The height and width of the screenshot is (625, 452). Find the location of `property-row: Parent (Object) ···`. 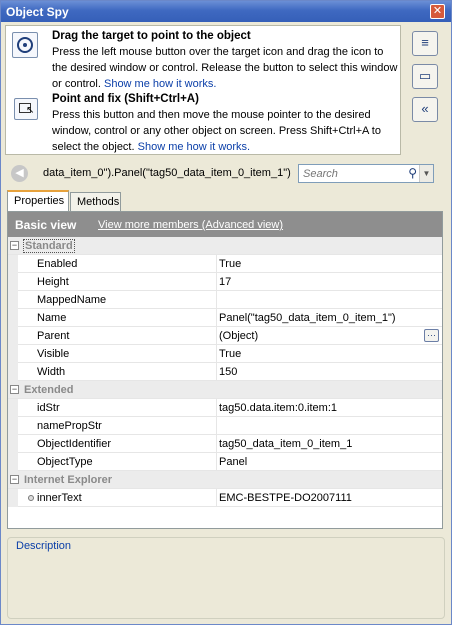

property-row: Parent (Object) ··· is located at coordinates (225, 336).